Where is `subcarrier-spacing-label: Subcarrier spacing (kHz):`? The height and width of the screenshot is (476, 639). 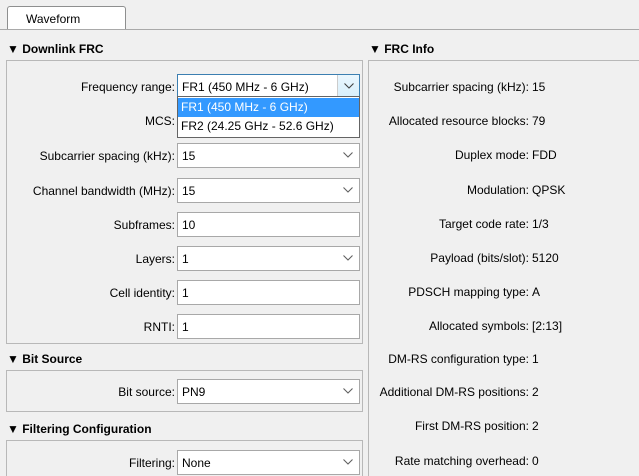
subcarrier-spacing-label: Subcarrier spacing (kHz): is located at coordinates (107, 156).